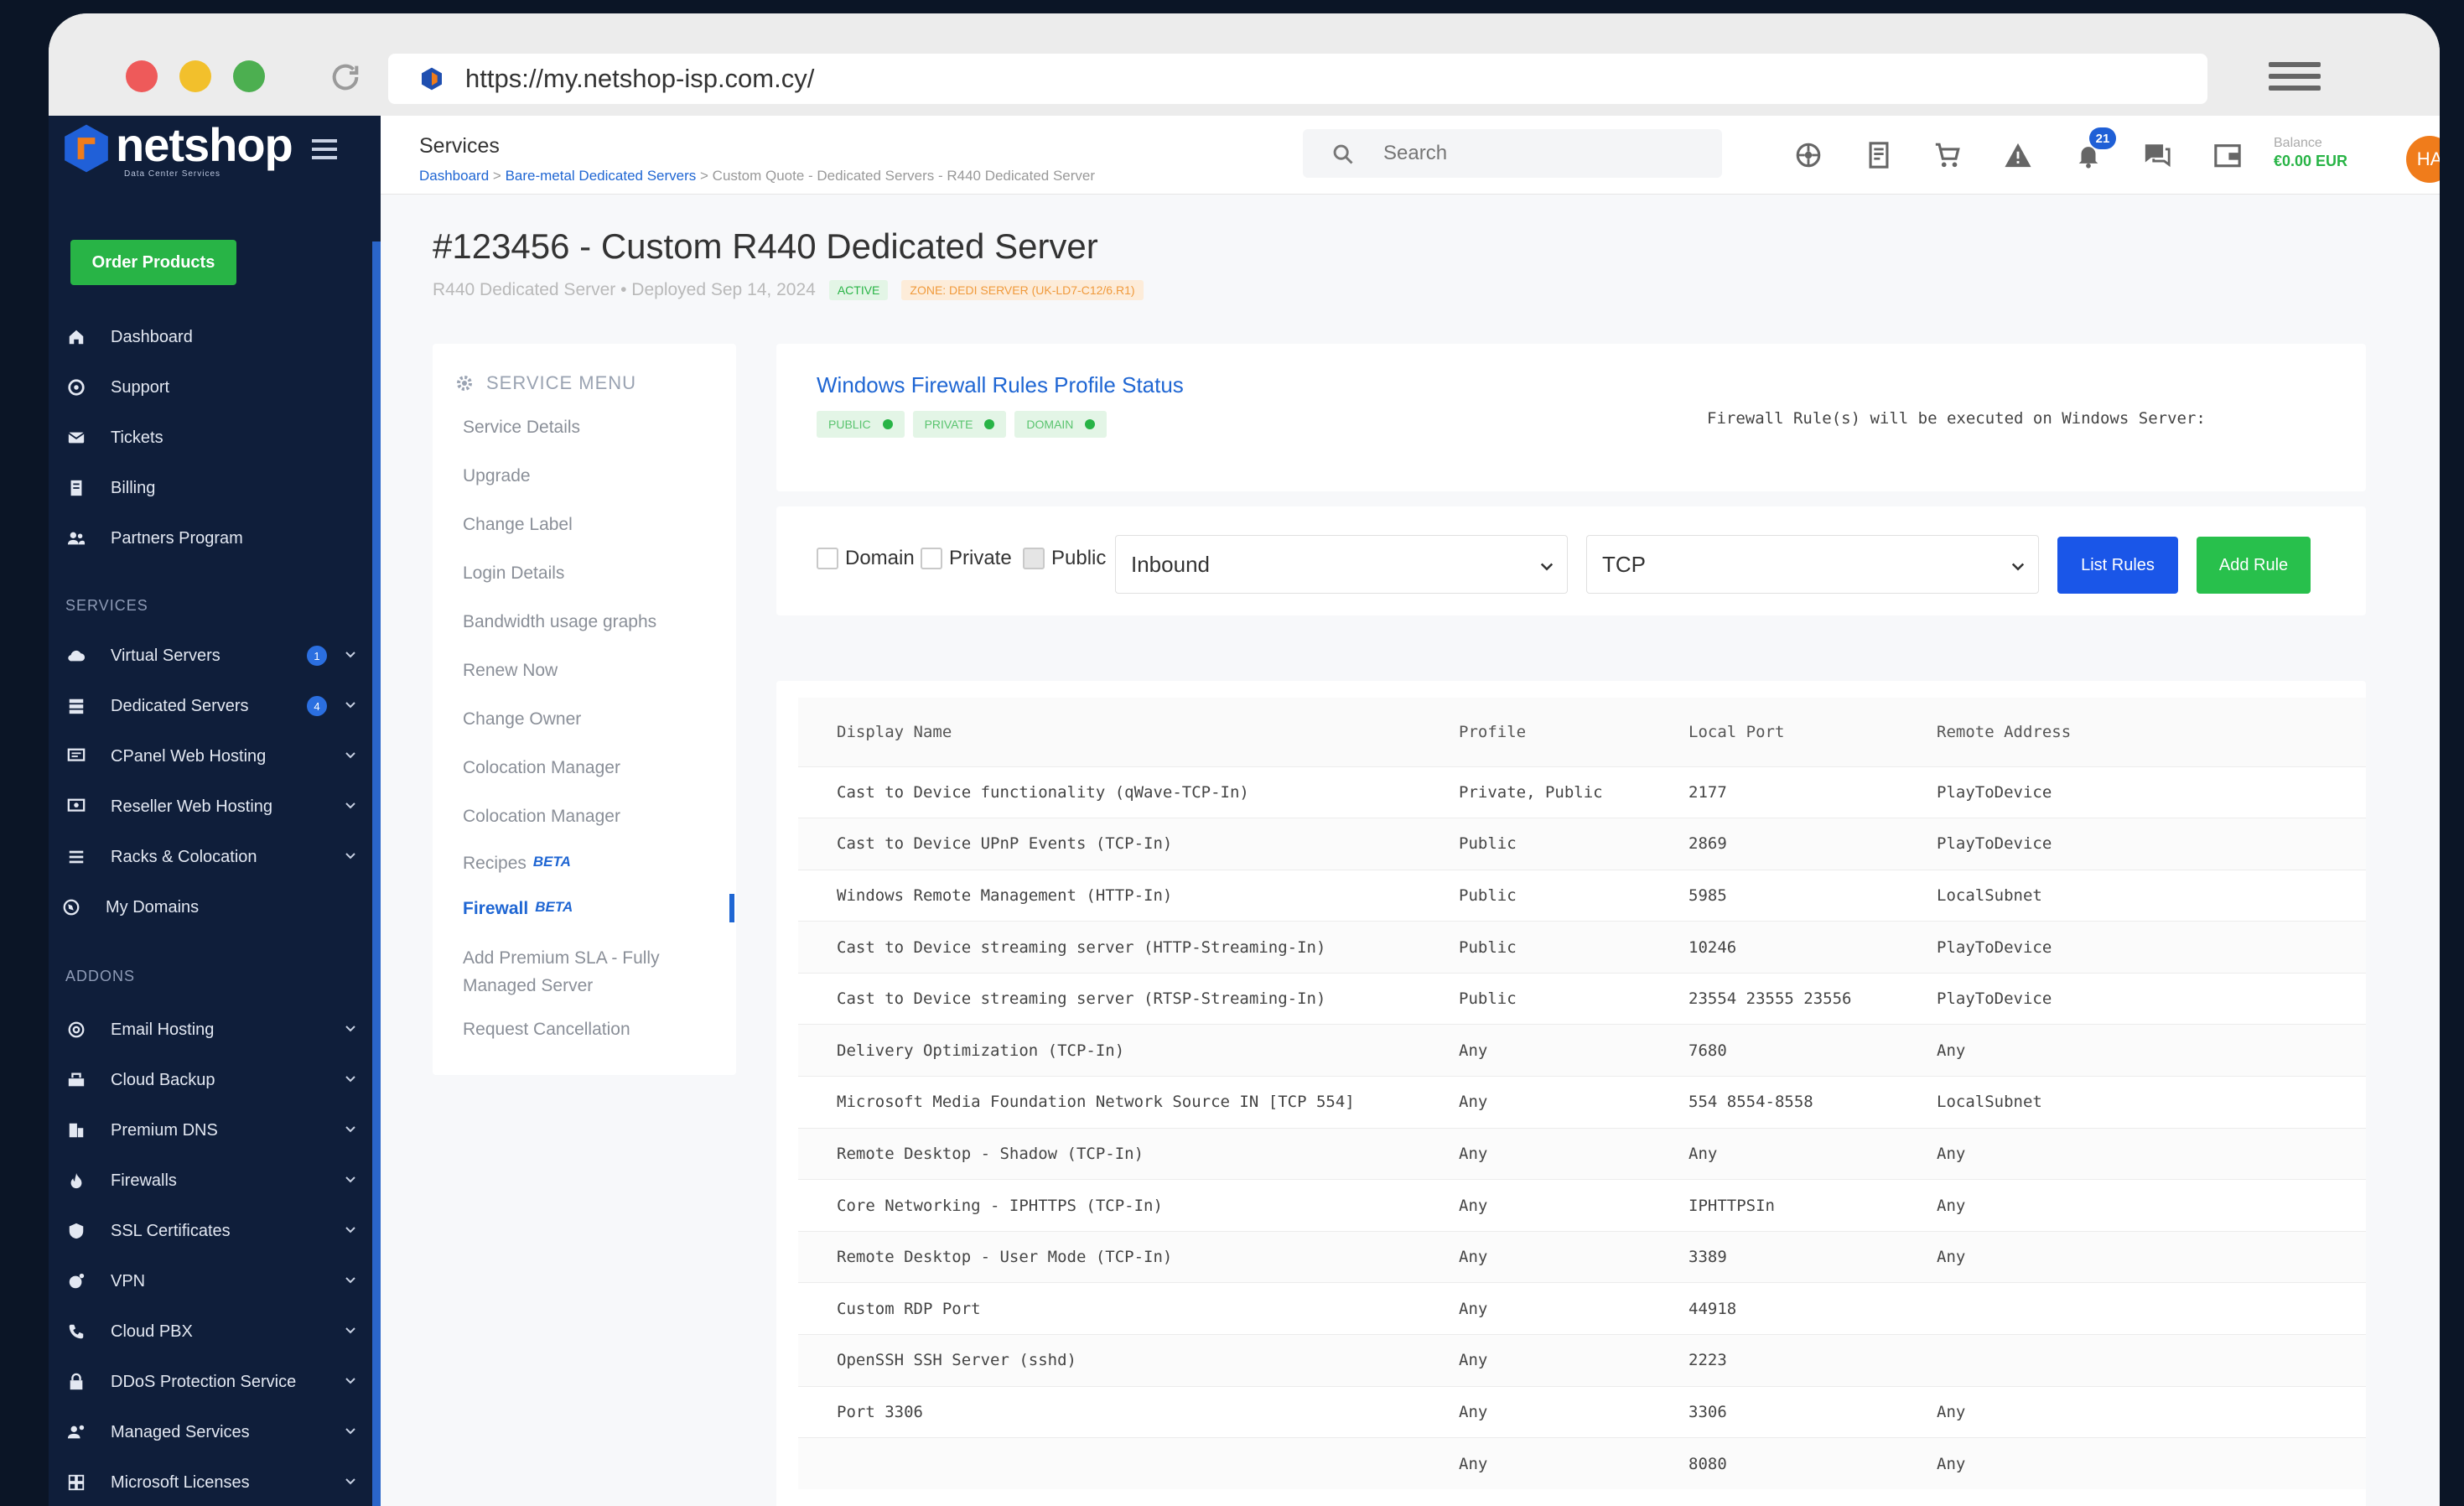 The height and width of the screenshot is (1506, 2464). What do you see at coordinates (216, 1029) in the screenshot?
I see `sidebar-item-email-hosting: Email Hosting` at bounding box center [216, 1029].